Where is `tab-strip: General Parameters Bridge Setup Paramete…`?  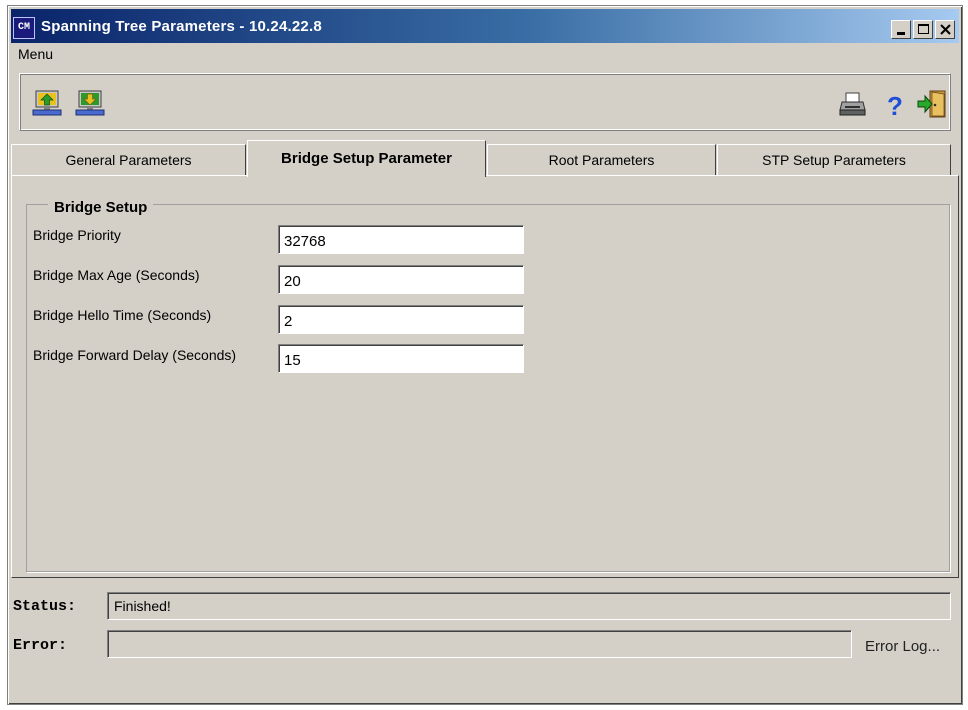 tab-strip: General Parameters Bridge Setup Paramete… is located at coordinates (486, 158).